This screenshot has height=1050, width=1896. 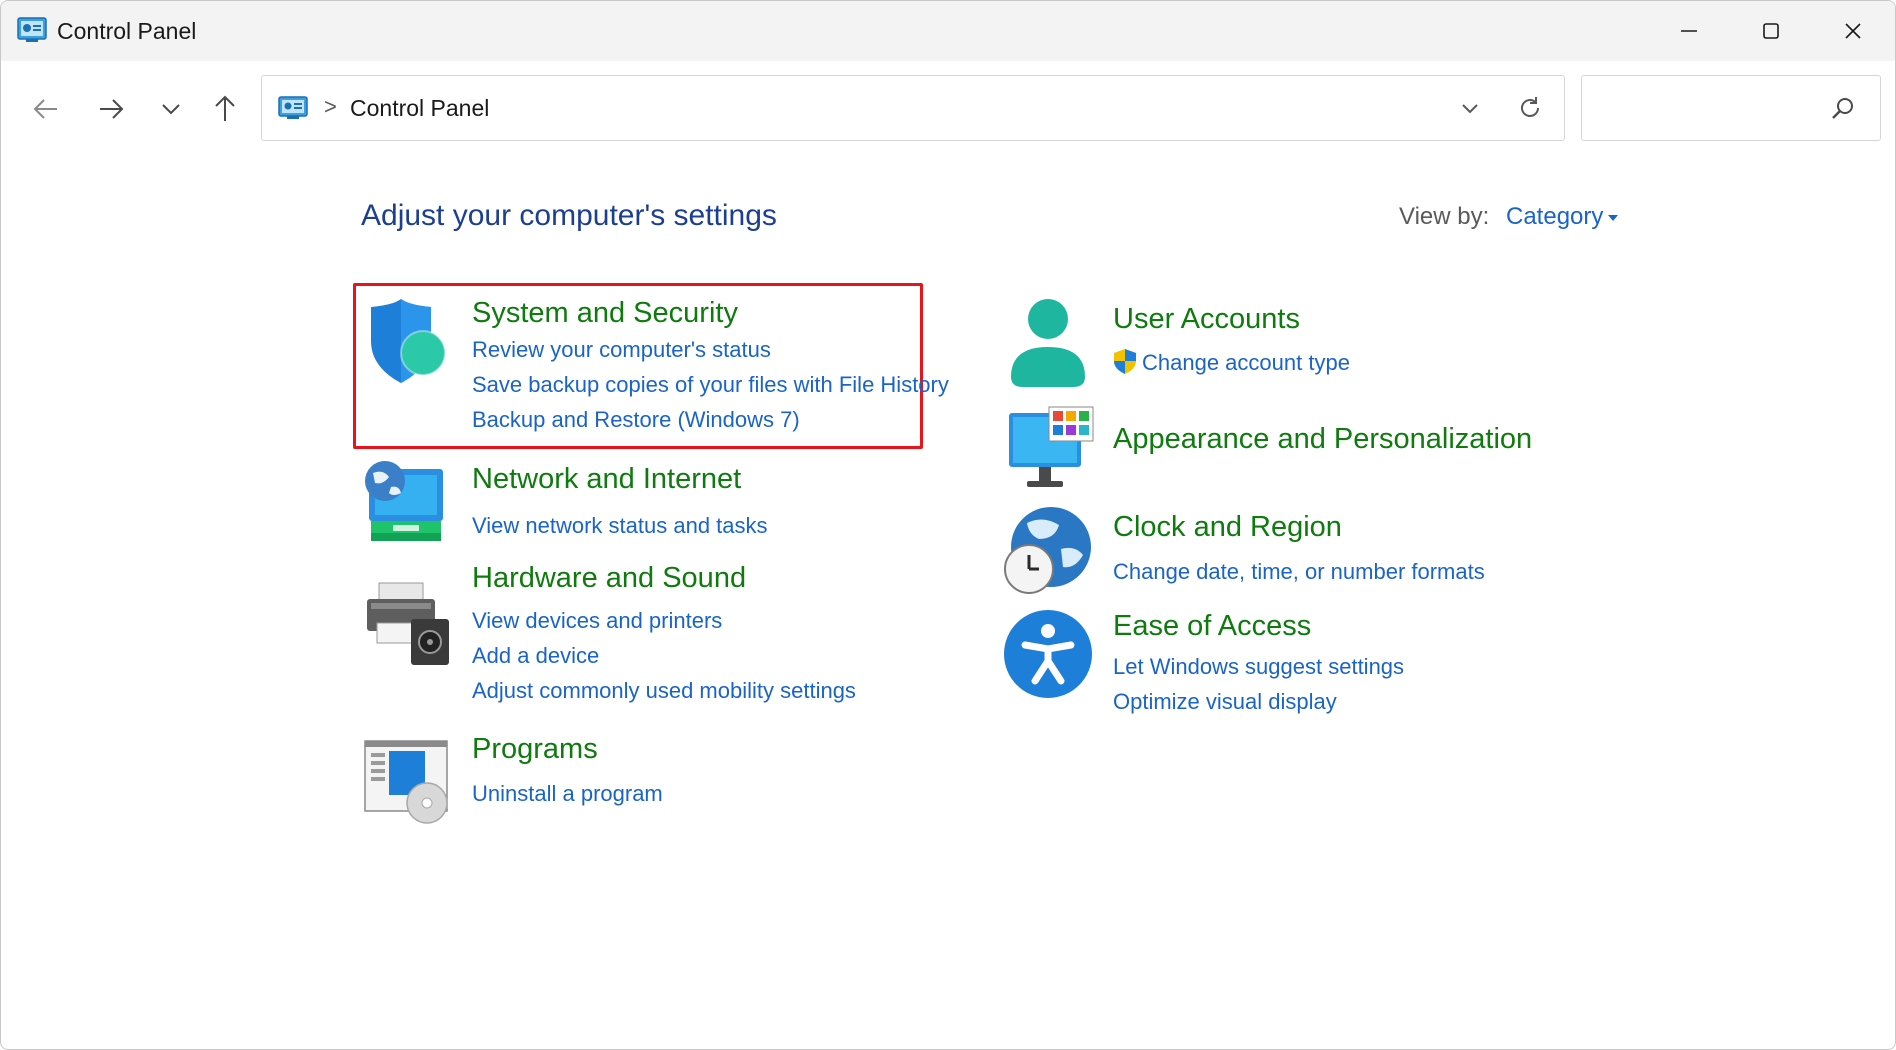 I want to click on link-add-device: Add a device, so click(x=535, y=656).